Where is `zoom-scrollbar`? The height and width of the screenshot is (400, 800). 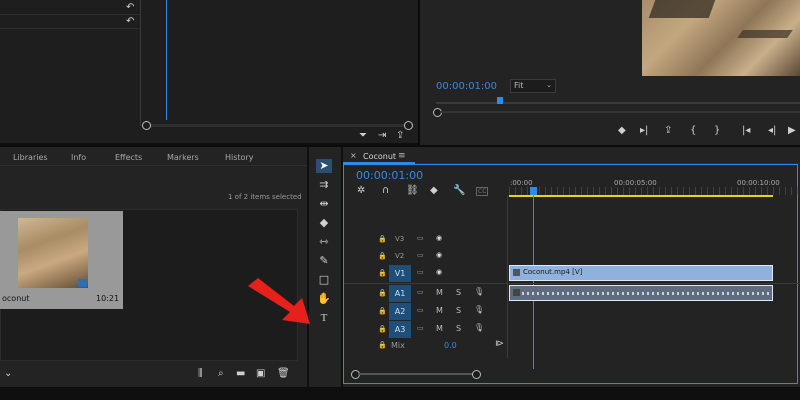 zoom-scrollbar is located at coordinates (277, 125).